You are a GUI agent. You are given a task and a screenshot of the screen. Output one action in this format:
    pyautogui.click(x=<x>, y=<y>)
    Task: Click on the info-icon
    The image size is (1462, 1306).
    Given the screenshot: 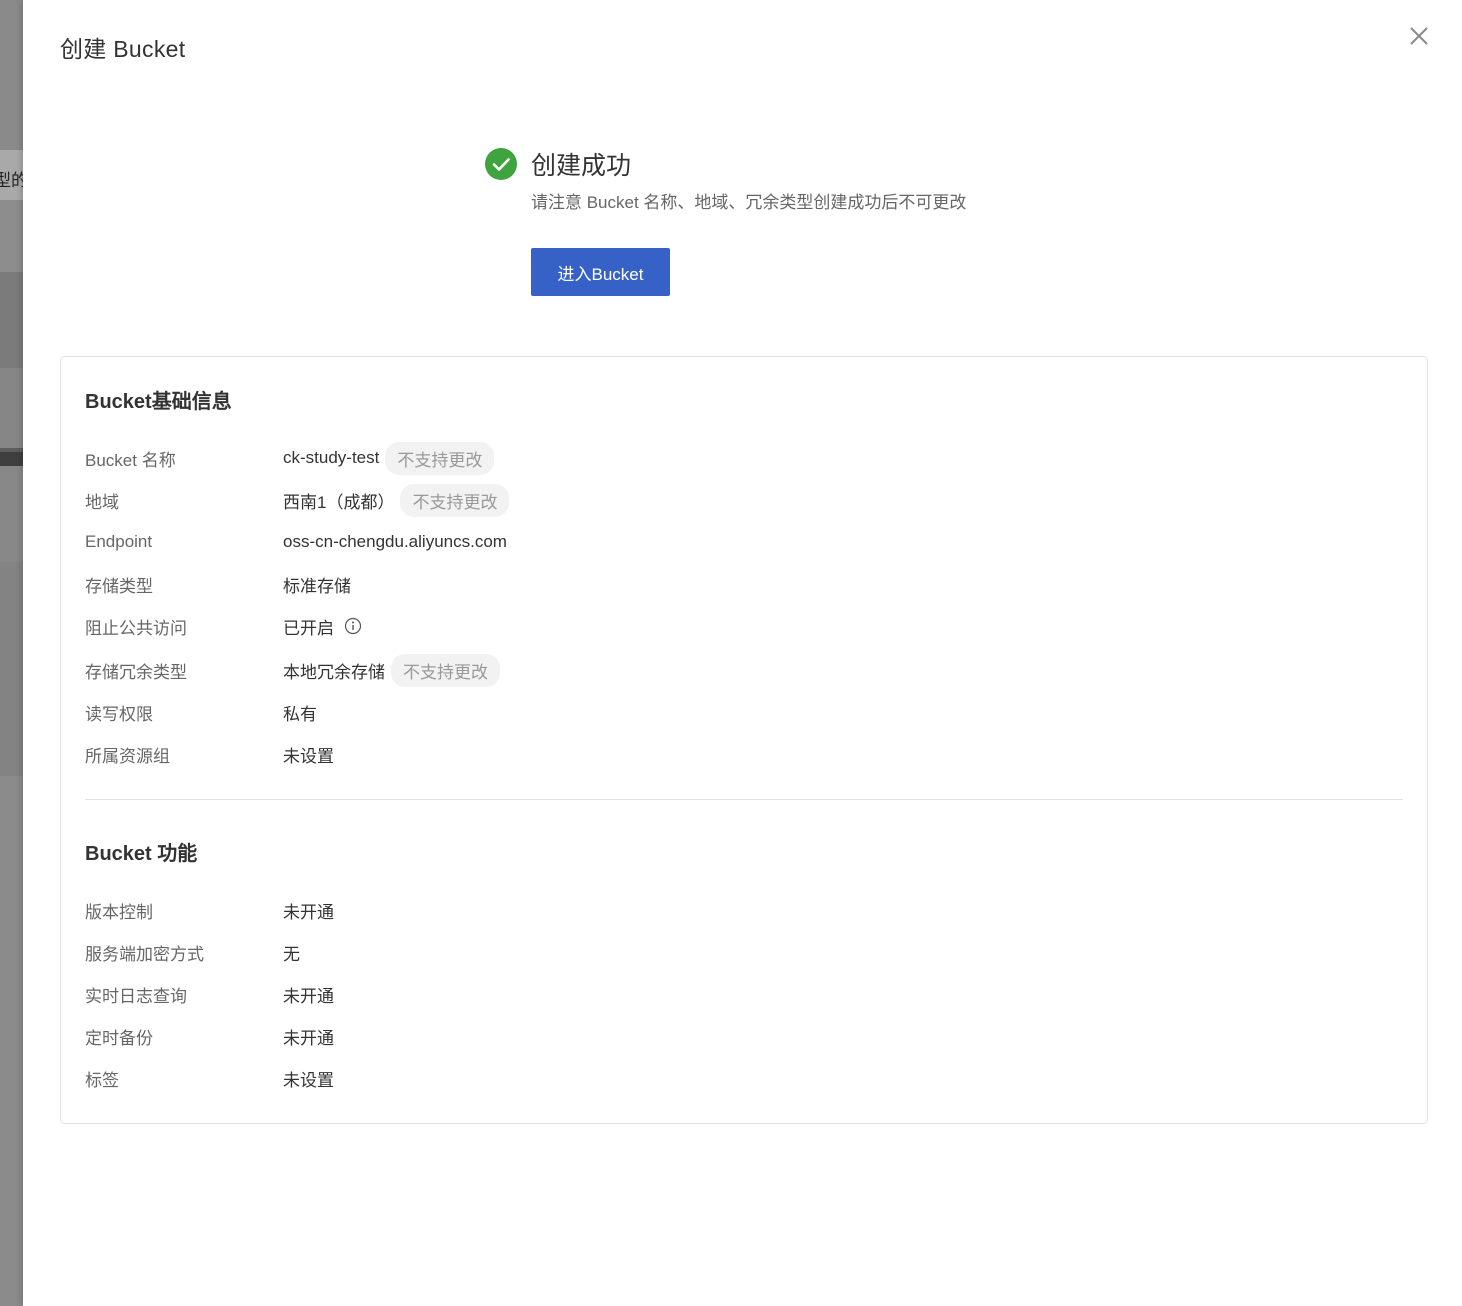 What is the action you would take?
    pyautogui.click(x=353, y=626)
    